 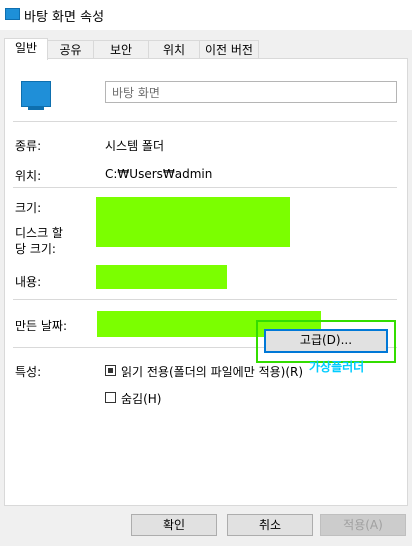 I want to click on ok-button: 확인, so click(x=174, y=525).